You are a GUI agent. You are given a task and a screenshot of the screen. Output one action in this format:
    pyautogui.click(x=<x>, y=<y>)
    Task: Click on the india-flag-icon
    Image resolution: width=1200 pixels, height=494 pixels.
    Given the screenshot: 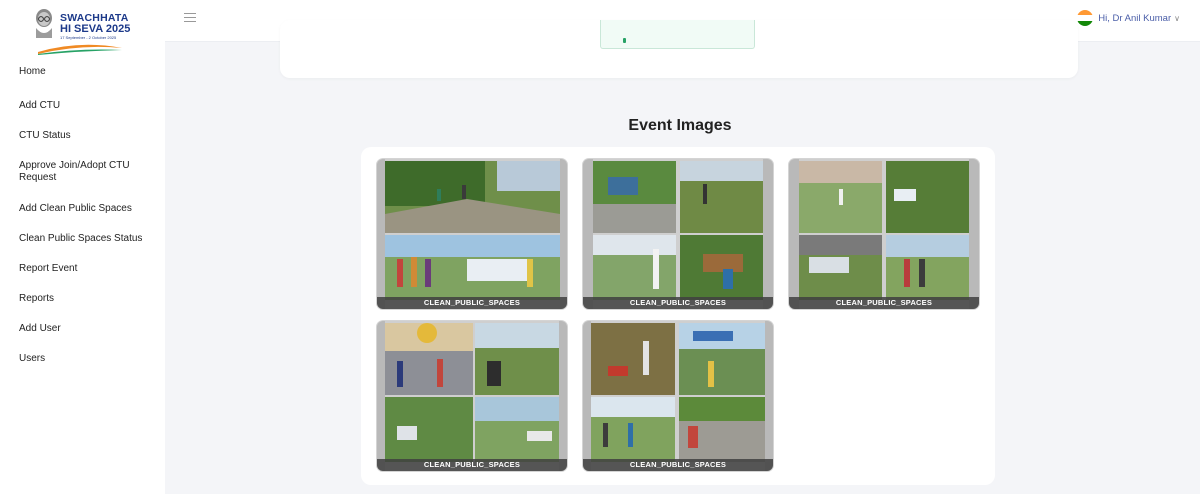 What is the action you would take?
    pyautogui.click(x=1085, y=18)
    